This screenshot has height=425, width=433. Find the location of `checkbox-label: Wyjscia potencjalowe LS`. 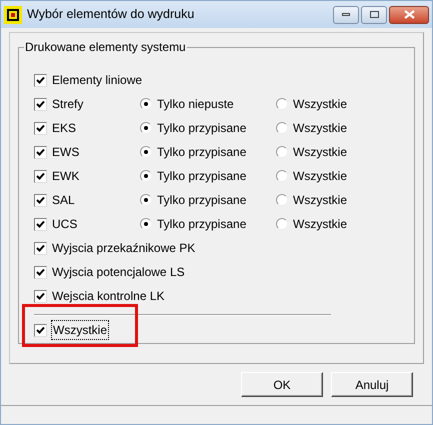

checkbox-label: Wyjscia potencjalowe LS is located at coordinates (118, 272).